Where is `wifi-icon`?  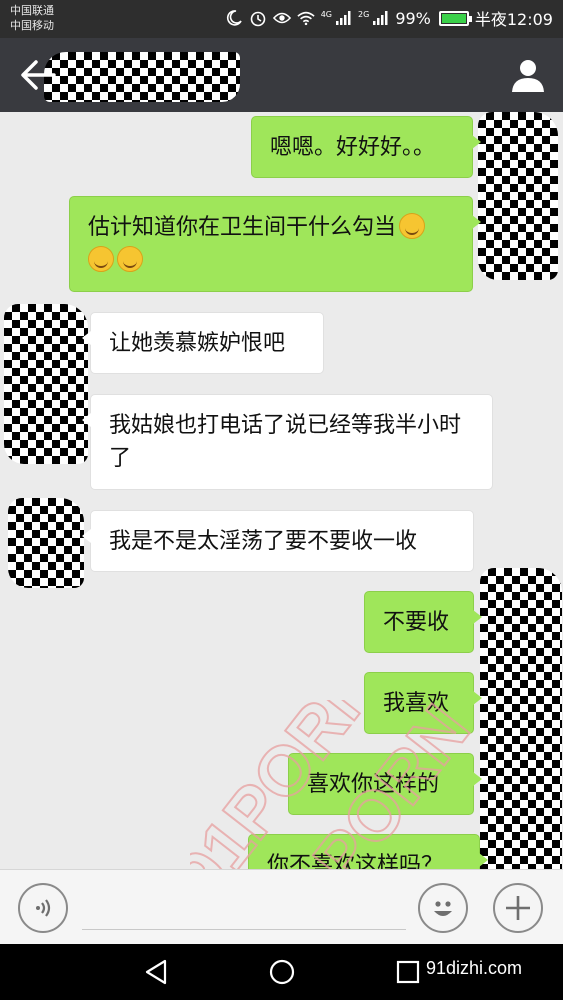 wifi-icon is located at coordinates (306, 18).